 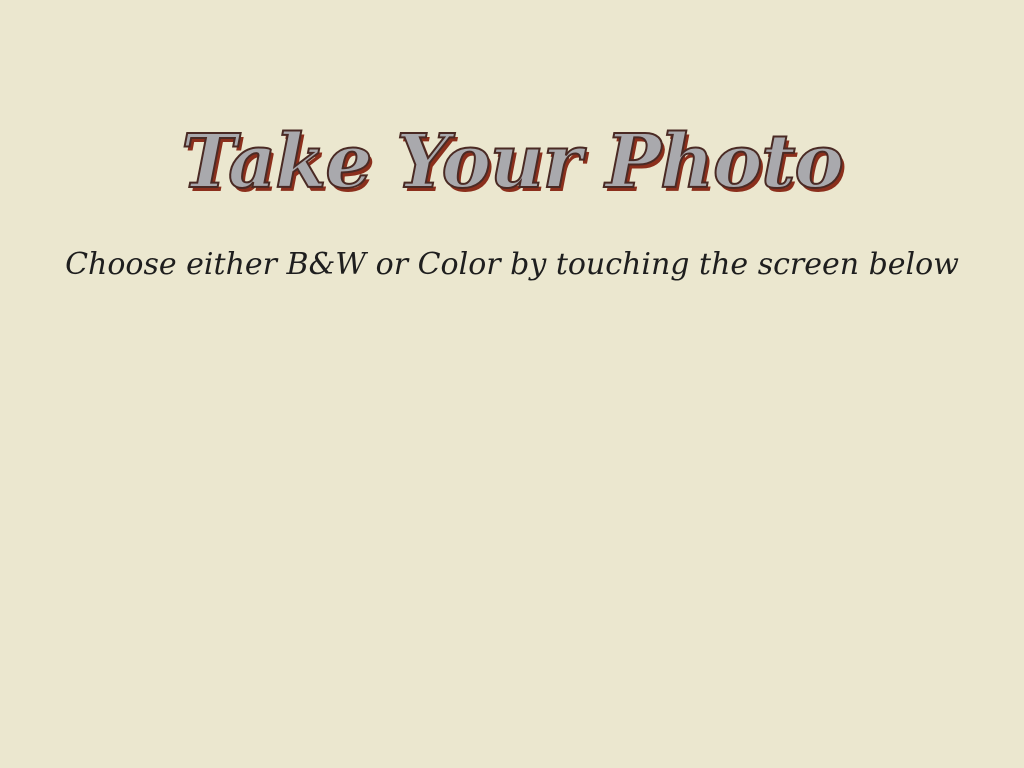 What do you see at coordinates (512, 162) in the screenshot?
I see `page-title: Take Your Photo` at bounding box center [512, 162].